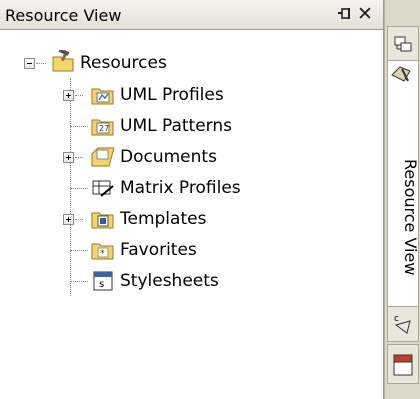 The image size is (420, 399). What do you see at coordinates (103, 188) in the screenshot?
I see `matrix-profiles-icon` at bounding box center [103, 188].